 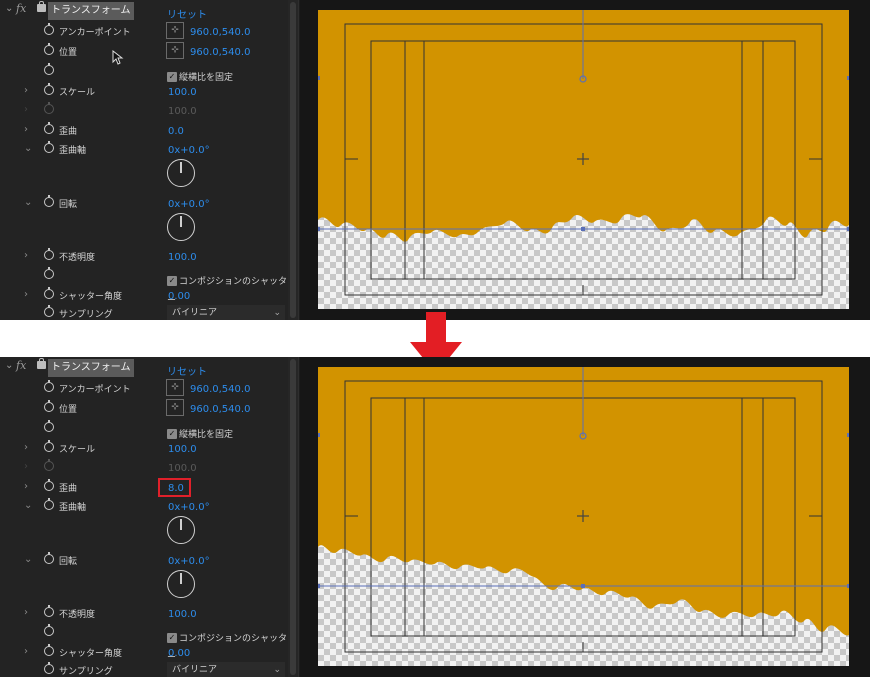 What do you see at coordinates (68, 205) in the screenshot?
I see `rotation-label: 回転` at bounding box center [68, 205].